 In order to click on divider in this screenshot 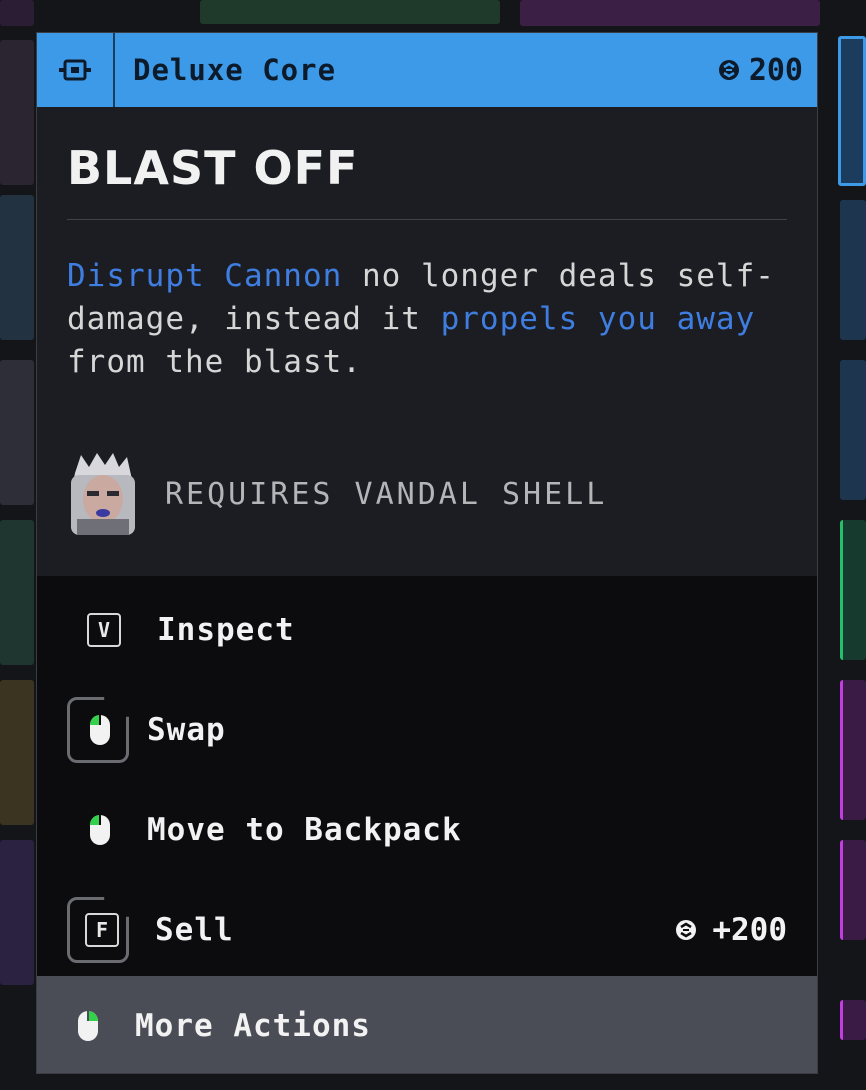, I will do `click(427, 219)`.